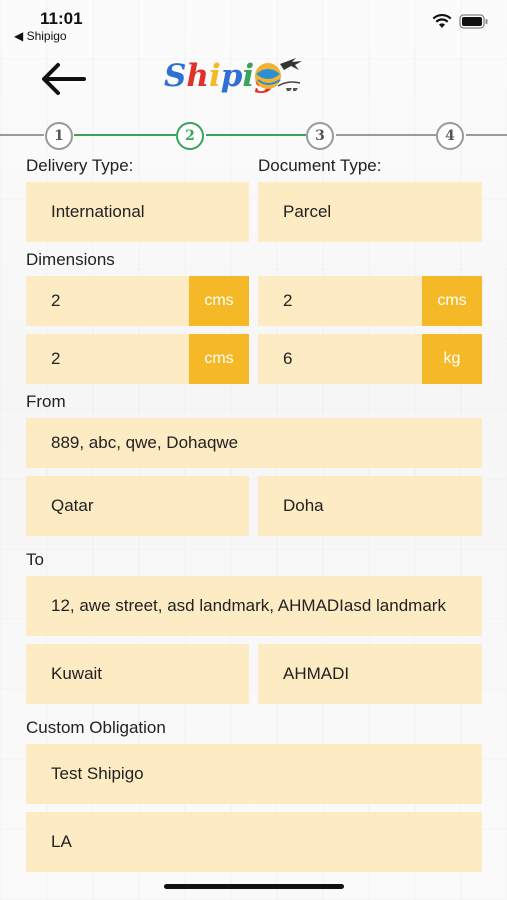 The image size is (507, 900). I want to click on progress-stepper: 1 2 3 4, so click(253, 135).